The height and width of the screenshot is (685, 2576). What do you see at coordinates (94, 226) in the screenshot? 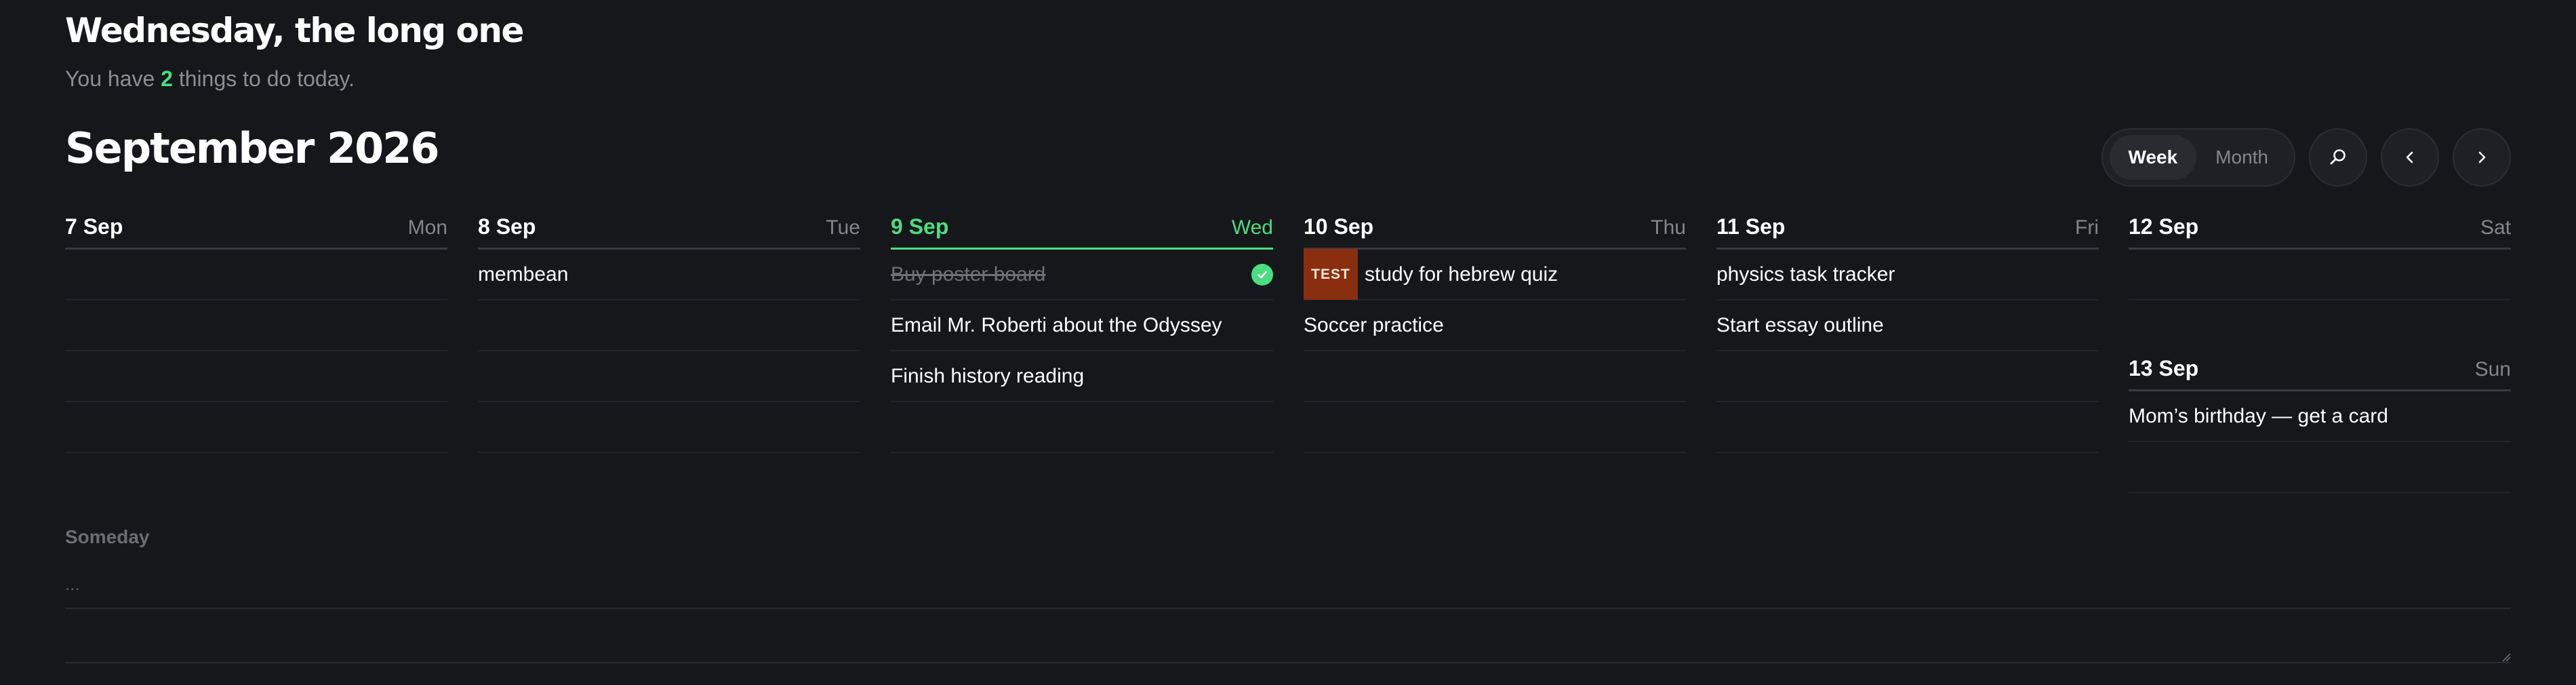
I see `day-date: 7 Sep` at bounding box center [94, 226].